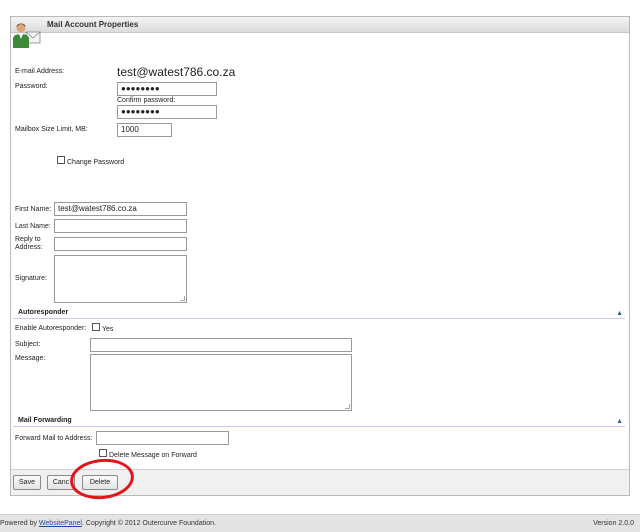  I want to click on signature-label: Signature:, so click(31, 278).